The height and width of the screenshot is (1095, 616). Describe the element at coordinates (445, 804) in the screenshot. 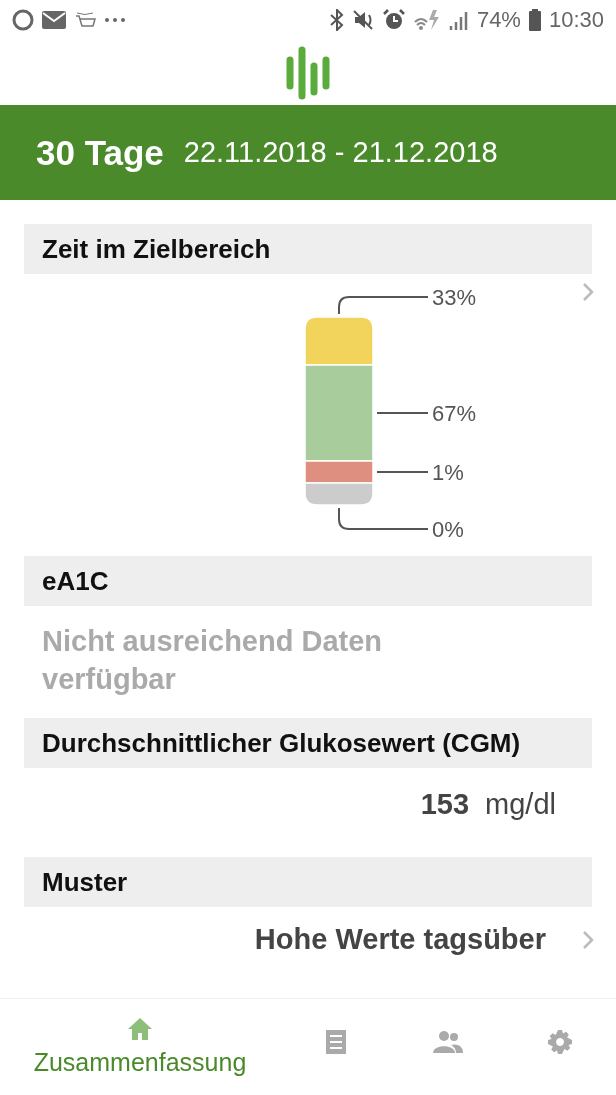

I see `glucose-value: 153` at that location.